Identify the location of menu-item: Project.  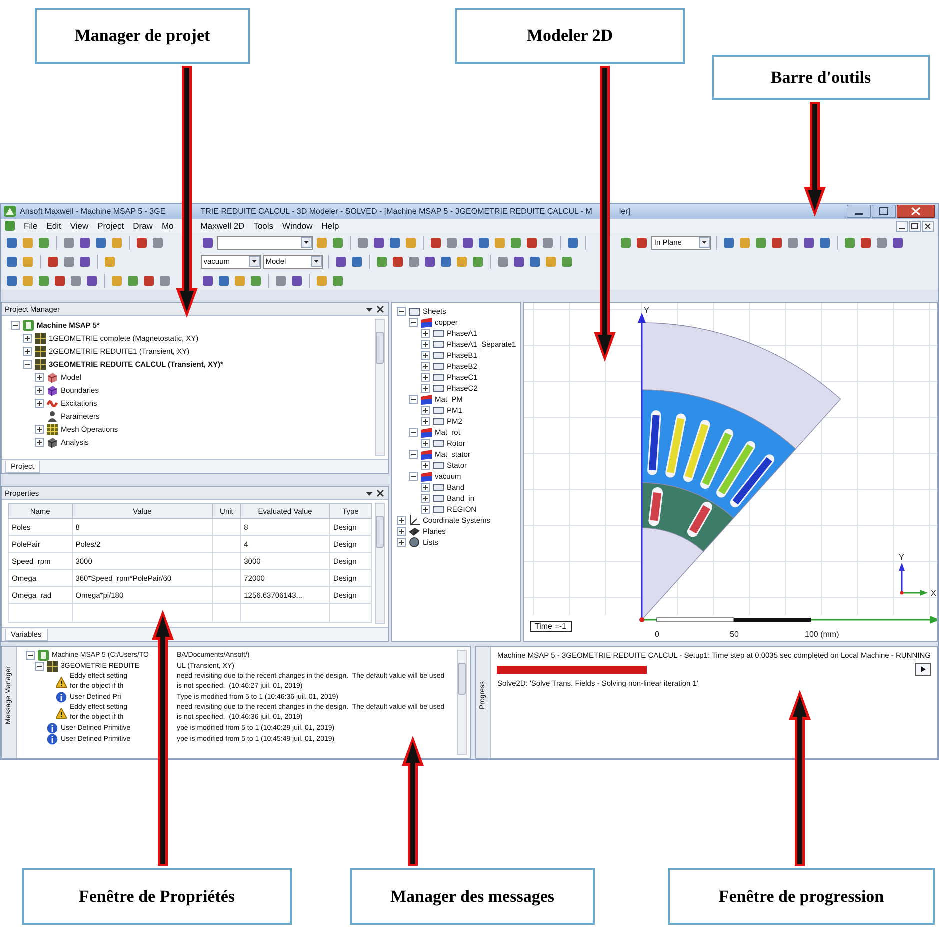
(111, 226).